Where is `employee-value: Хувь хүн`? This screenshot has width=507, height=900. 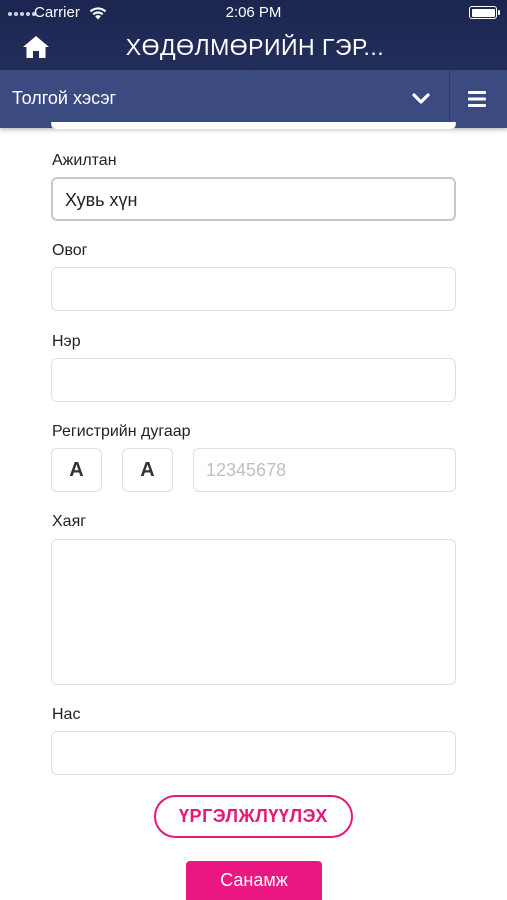
employee-value: Хувь хүн is located at coordinates (101, 200).